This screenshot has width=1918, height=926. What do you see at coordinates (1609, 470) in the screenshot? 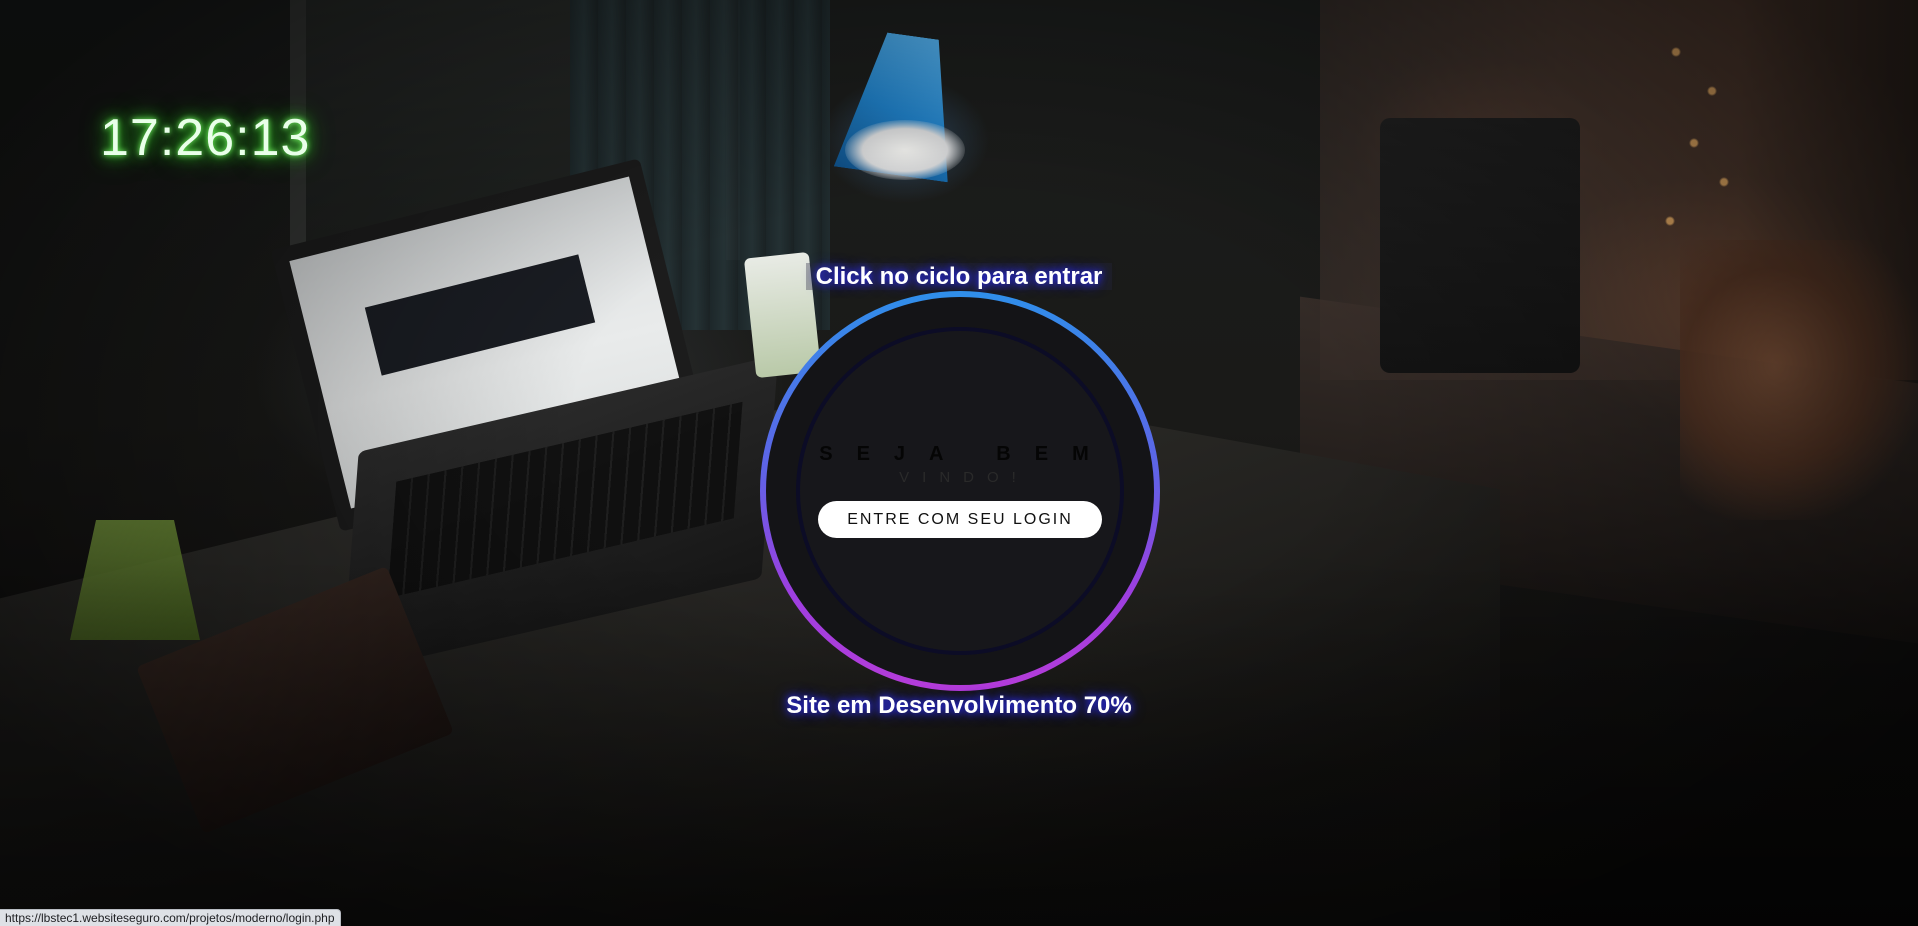
I see `bg-shelf` at bounding box center [1609, 470].